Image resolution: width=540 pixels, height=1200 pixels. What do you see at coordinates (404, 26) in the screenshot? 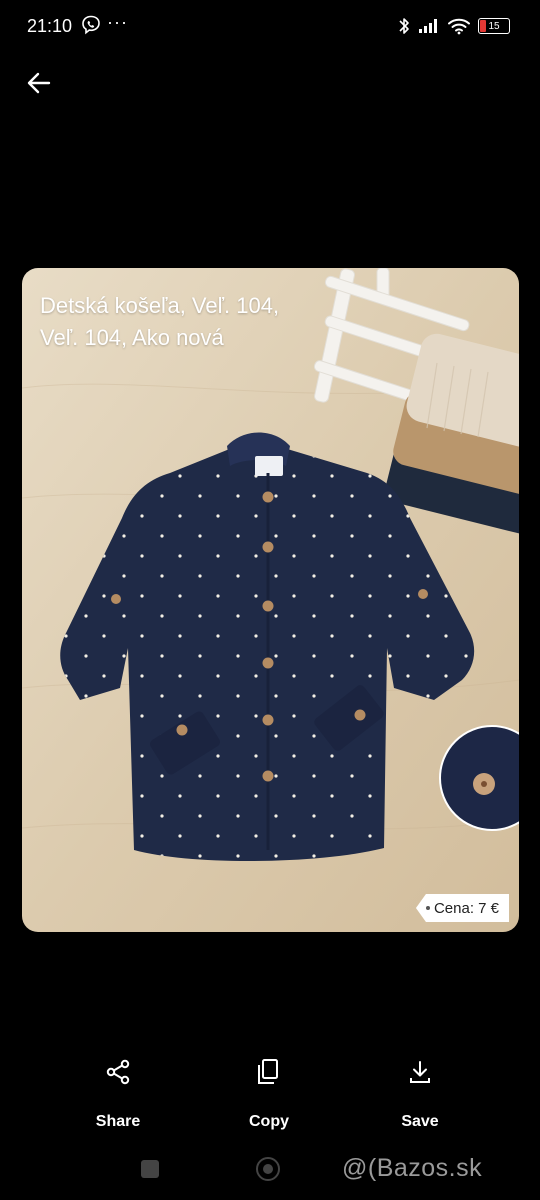
I see `bluetooth-icon` at bounding box center [404, 26].